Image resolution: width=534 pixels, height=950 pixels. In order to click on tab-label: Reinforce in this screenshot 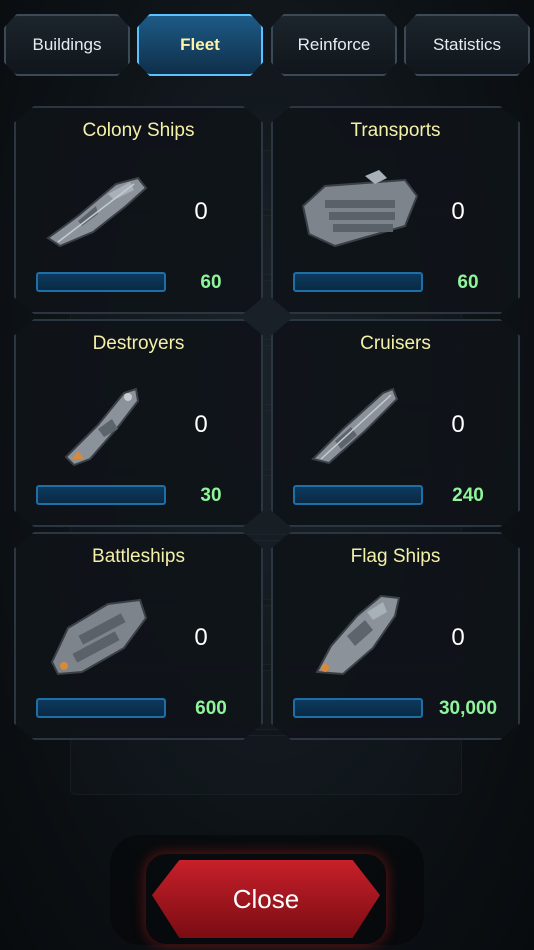, I will do `click(334, 44)`.